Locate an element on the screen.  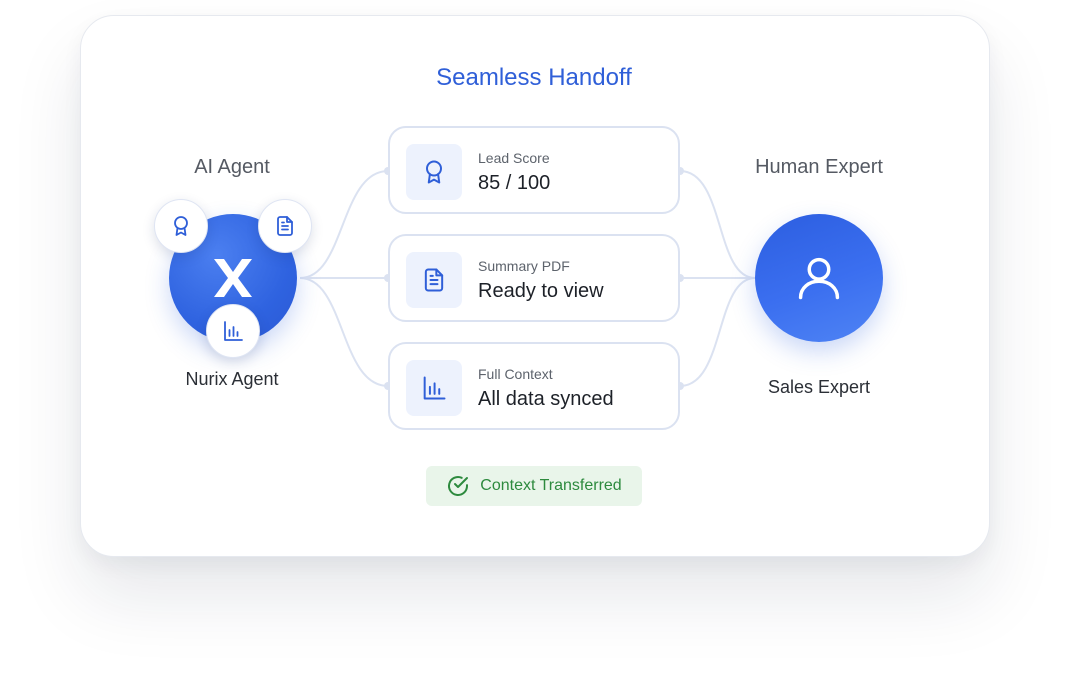
info-card-label: Full Context is located at coordinates (515, 374).